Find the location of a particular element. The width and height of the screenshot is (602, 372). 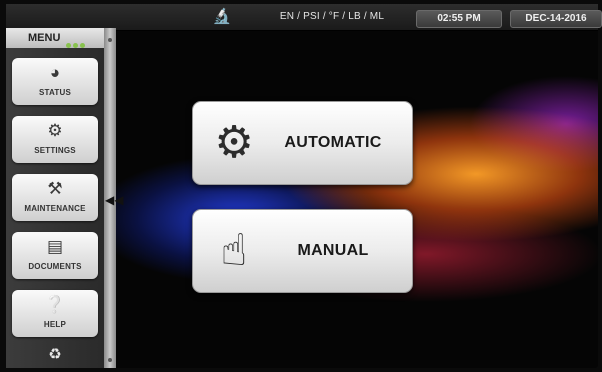

gauge-icon: ◕ is located at coordinates (55, 72).